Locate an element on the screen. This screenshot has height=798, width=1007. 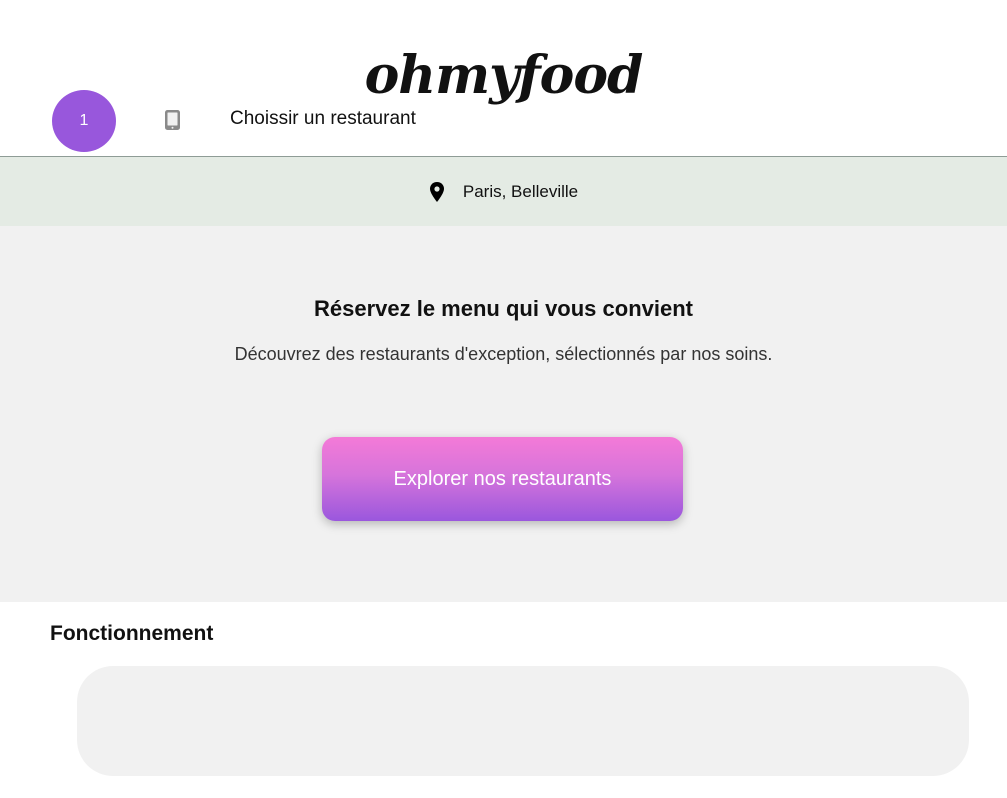
hero-title: Réservez le menu qui vous convient is located at coordinates (503, 308).